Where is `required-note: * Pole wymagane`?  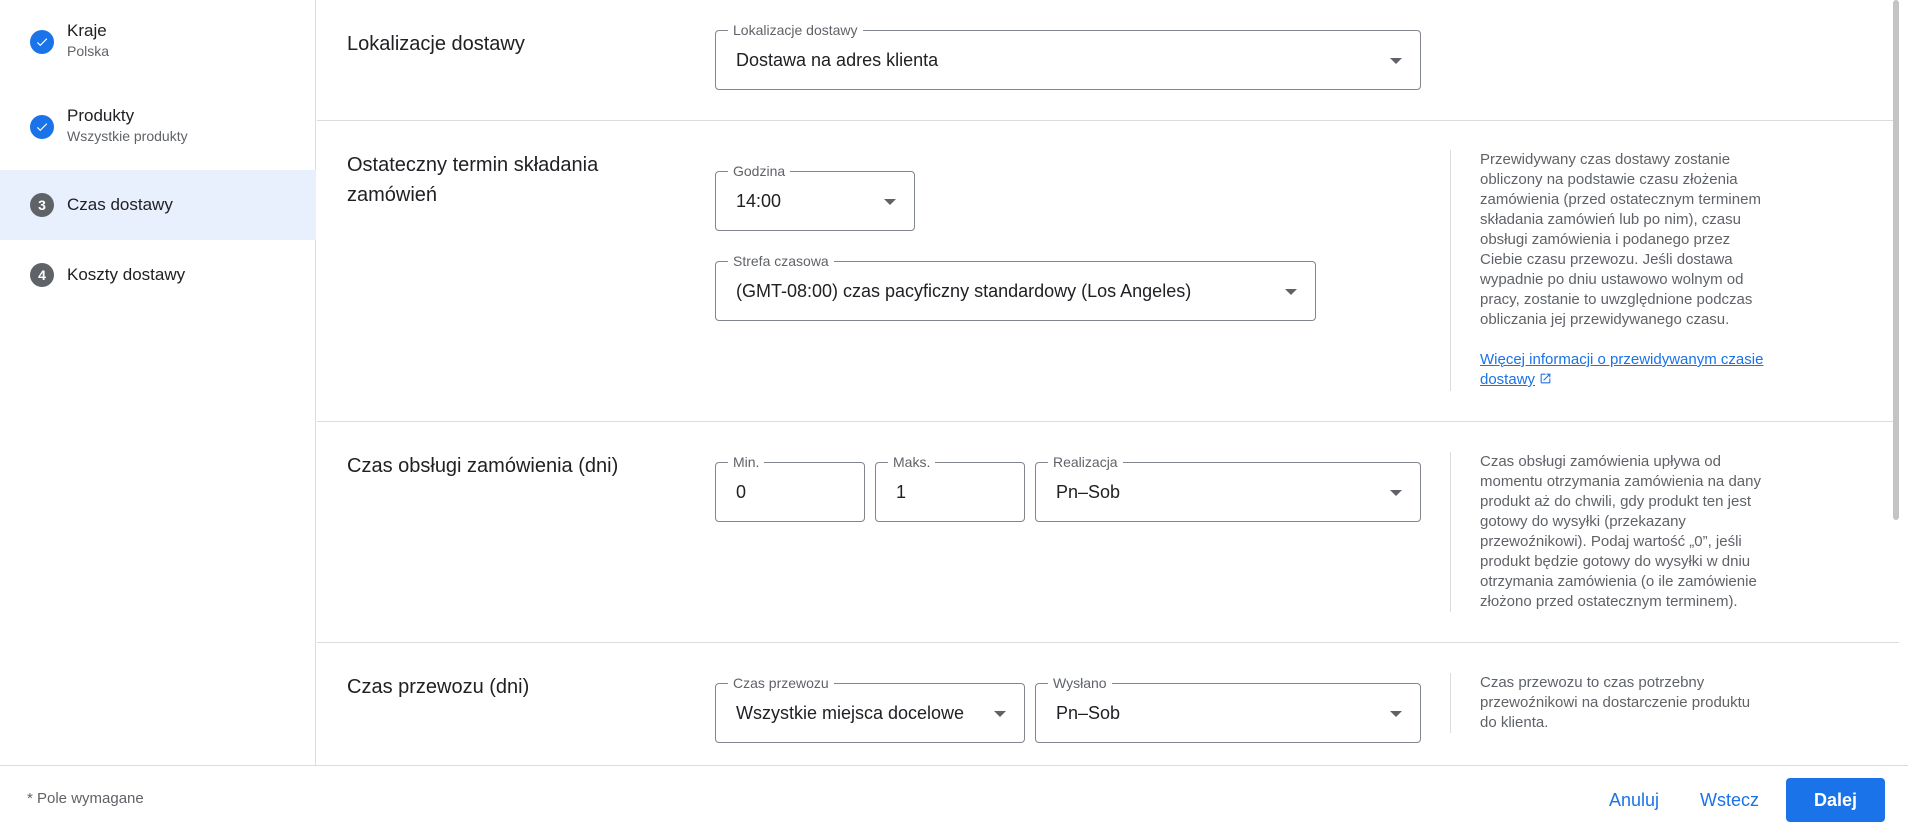 required-note: * Pole wymagane is located at coordinates (85, 798).